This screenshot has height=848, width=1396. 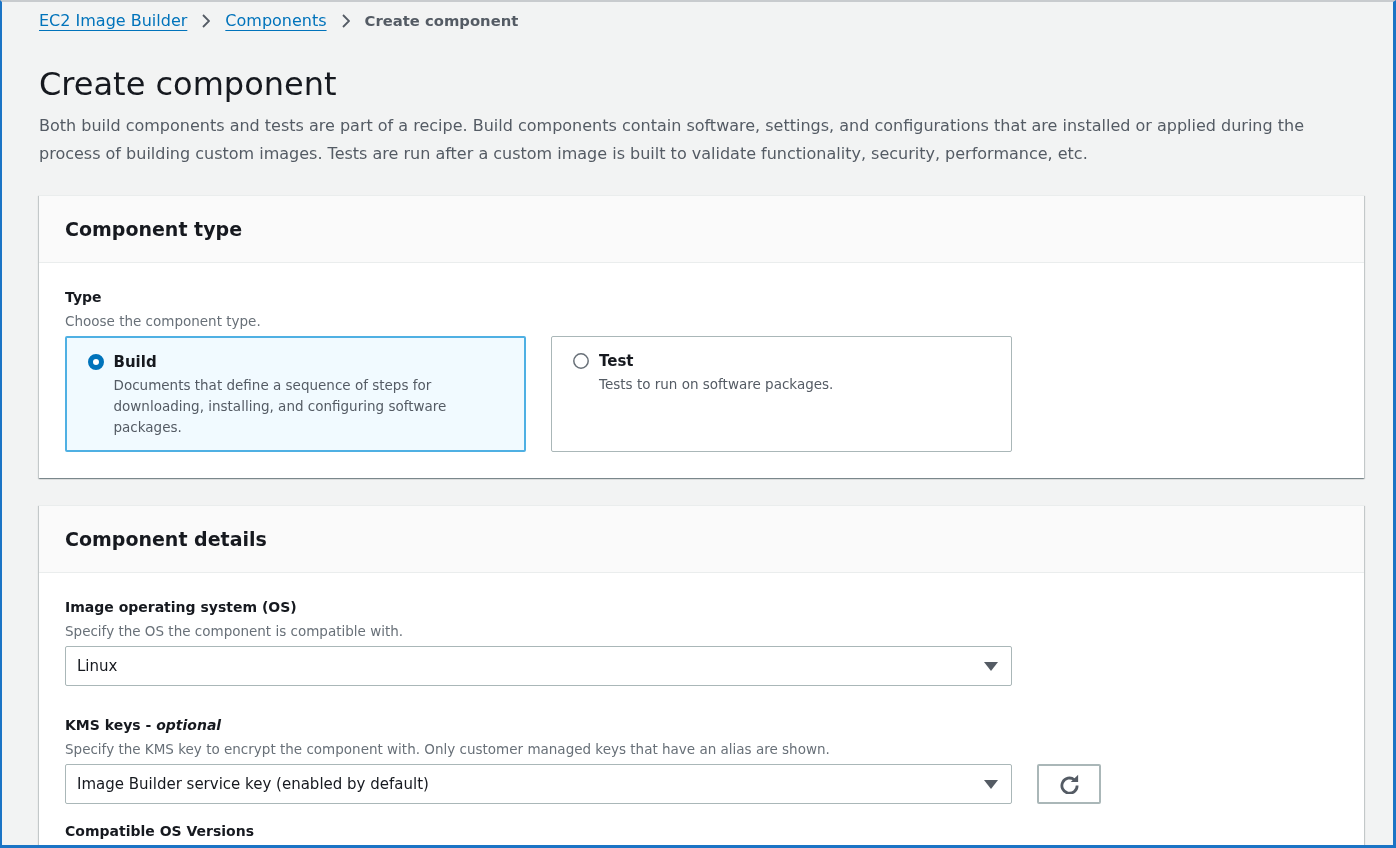 What do you see at coordinates (154, 229) in the screenshot?
I see `section-title: Component type` at bounding box center [154, 229].